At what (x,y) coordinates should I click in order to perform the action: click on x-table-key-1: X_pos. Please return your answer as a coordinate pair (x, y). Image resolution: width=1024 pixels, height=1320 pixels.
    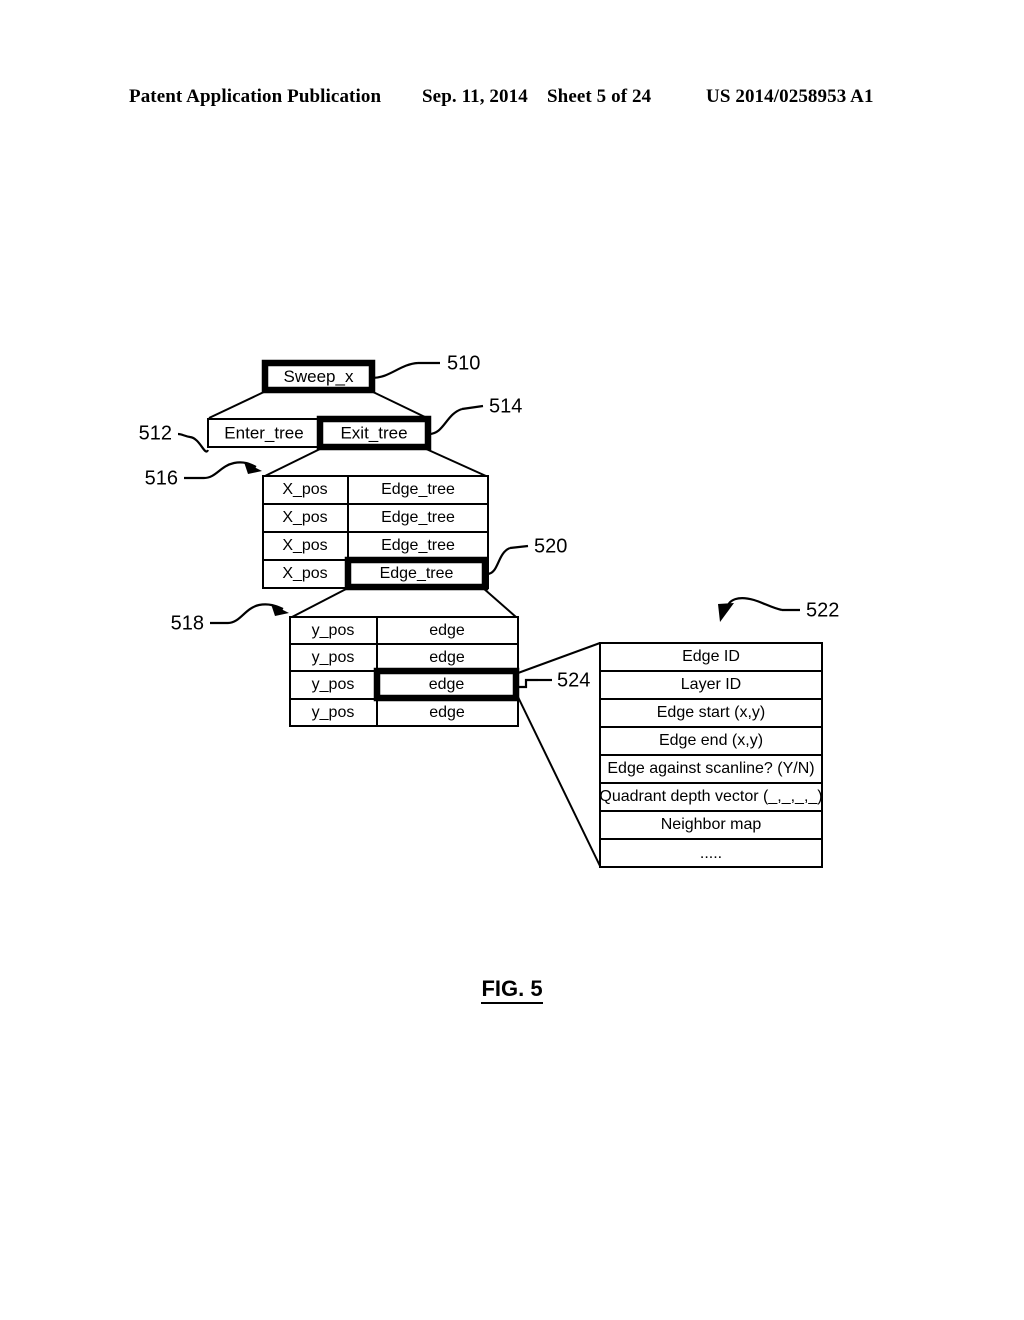
    Looking at the image, I should click on (304, 517).